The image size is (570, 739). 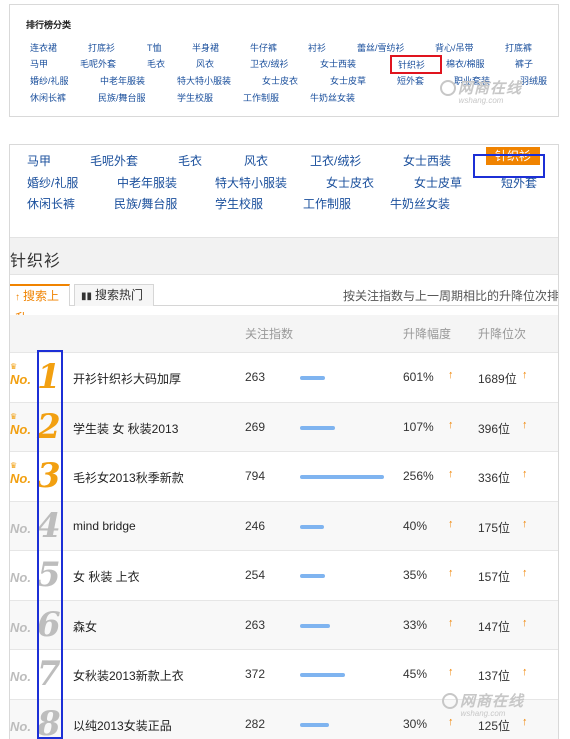 I want to click on change-percent: 256%, so click(x=418, y=476).